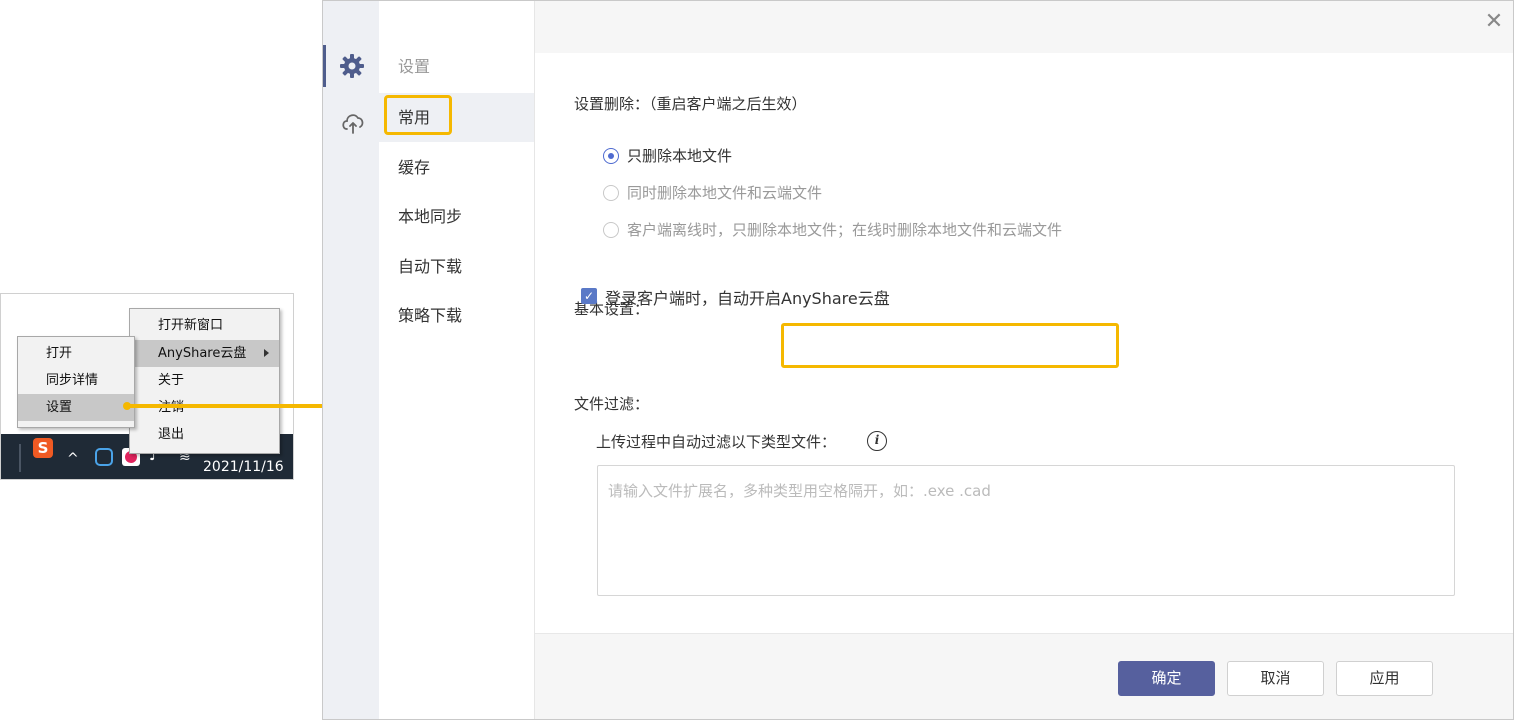  Describe the element at coordinates (456, 216) in the screenshot. I see `nav-item-local-sync: 本地同步` at that location.